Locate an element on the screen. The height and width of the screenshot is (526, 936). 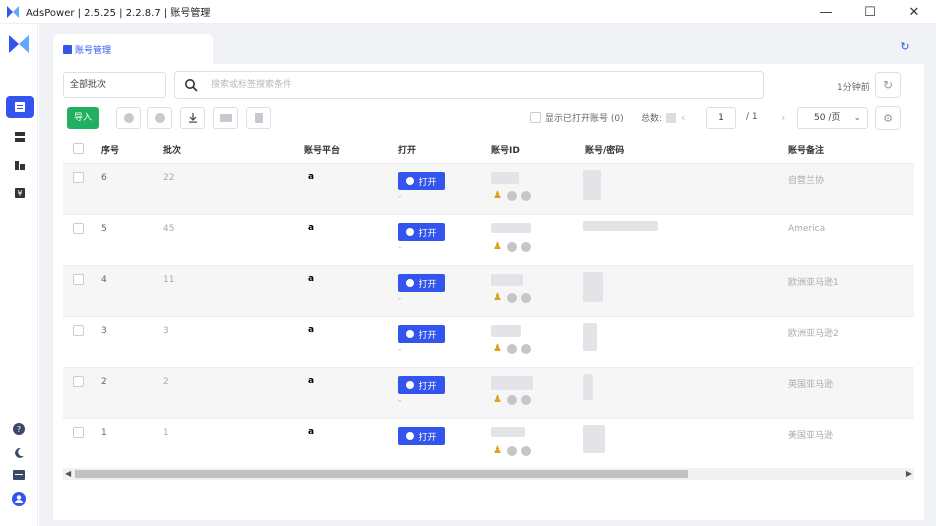
download-icon is located at coordinates (192, 118).